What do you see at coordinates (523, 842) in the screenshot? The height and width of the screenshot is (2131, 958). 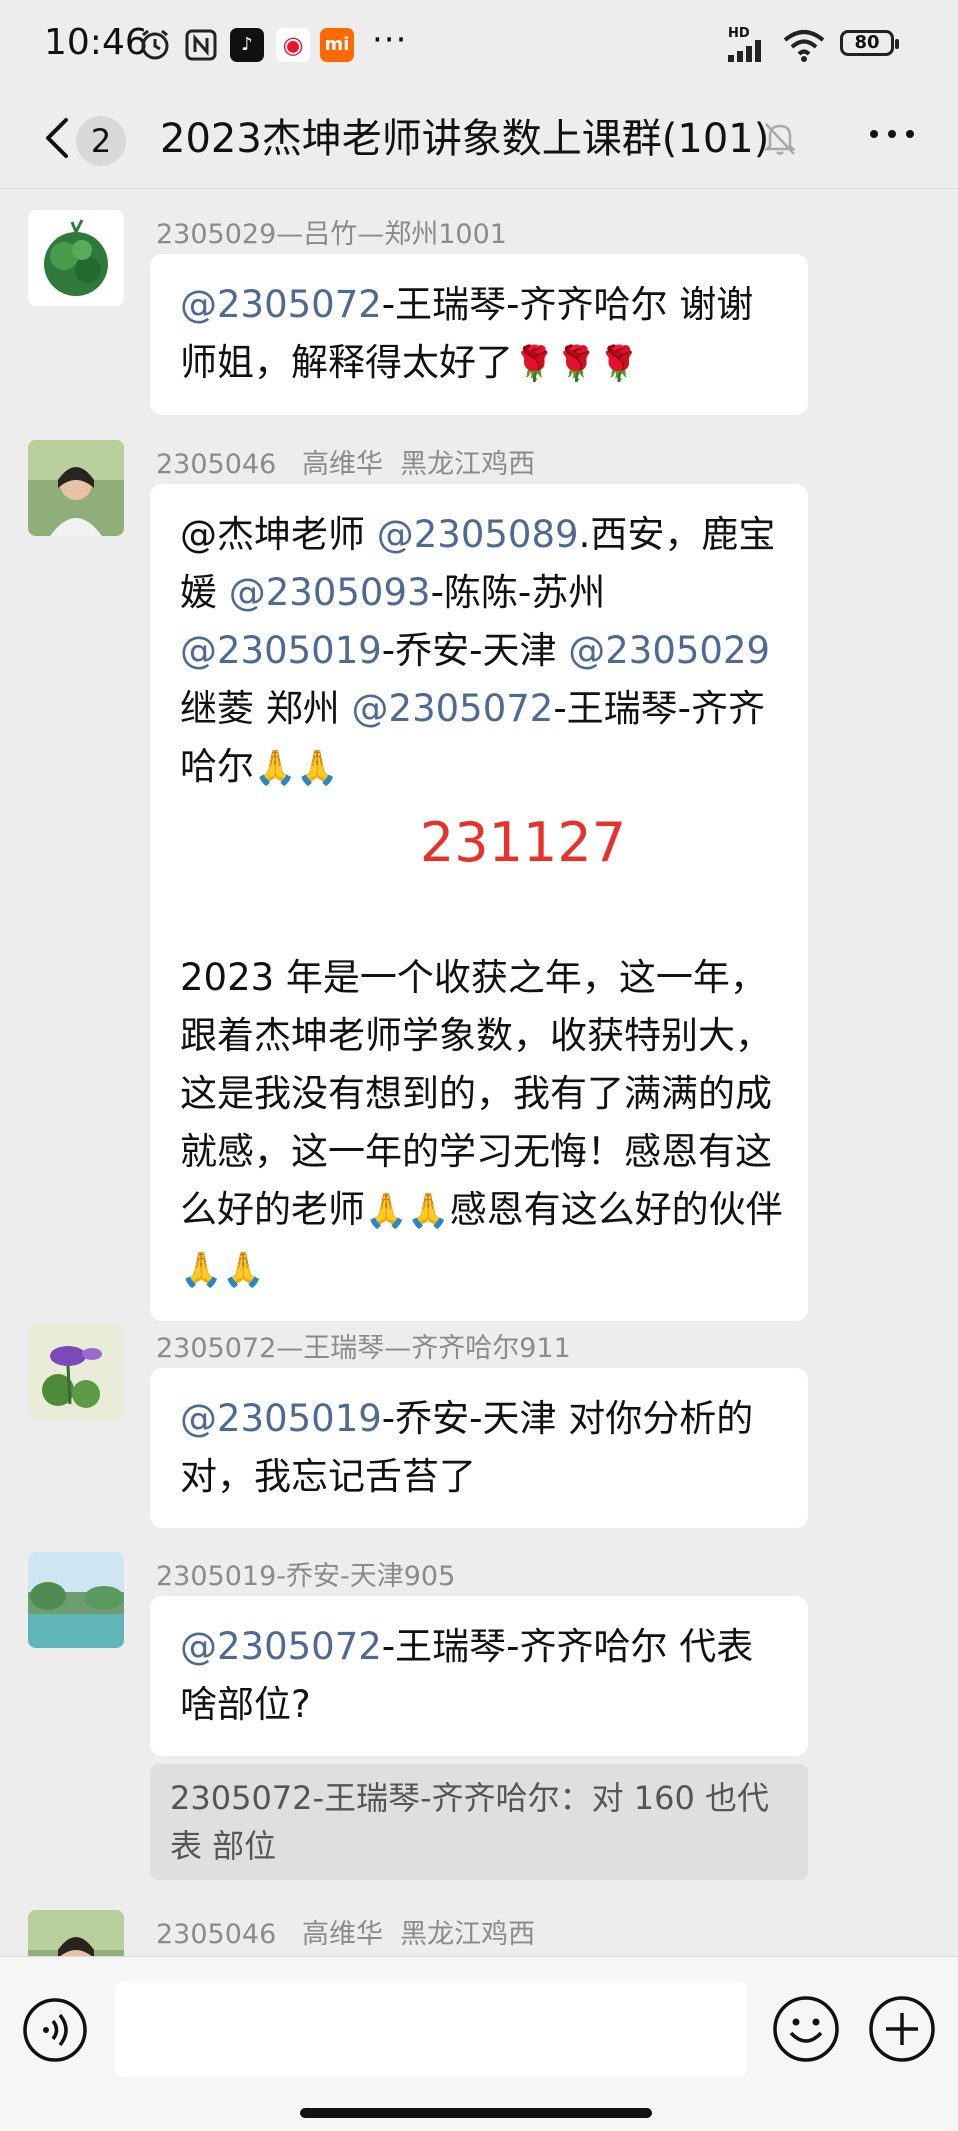 I see `highlight-number: 231127` at bounding box center [523, 842].